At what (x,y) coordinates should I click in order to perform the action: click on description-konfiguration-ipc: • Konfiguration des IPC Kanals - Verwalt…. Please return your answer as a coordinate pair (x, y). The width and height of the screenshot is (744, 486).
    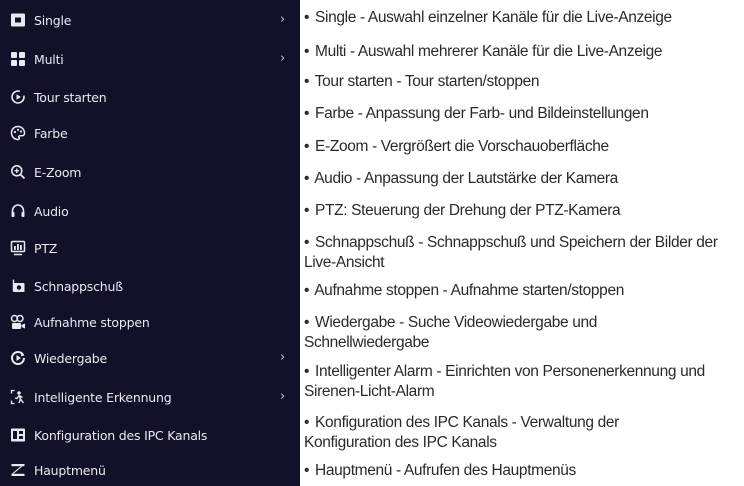
    Looking at the image, I should click on (461, 432).